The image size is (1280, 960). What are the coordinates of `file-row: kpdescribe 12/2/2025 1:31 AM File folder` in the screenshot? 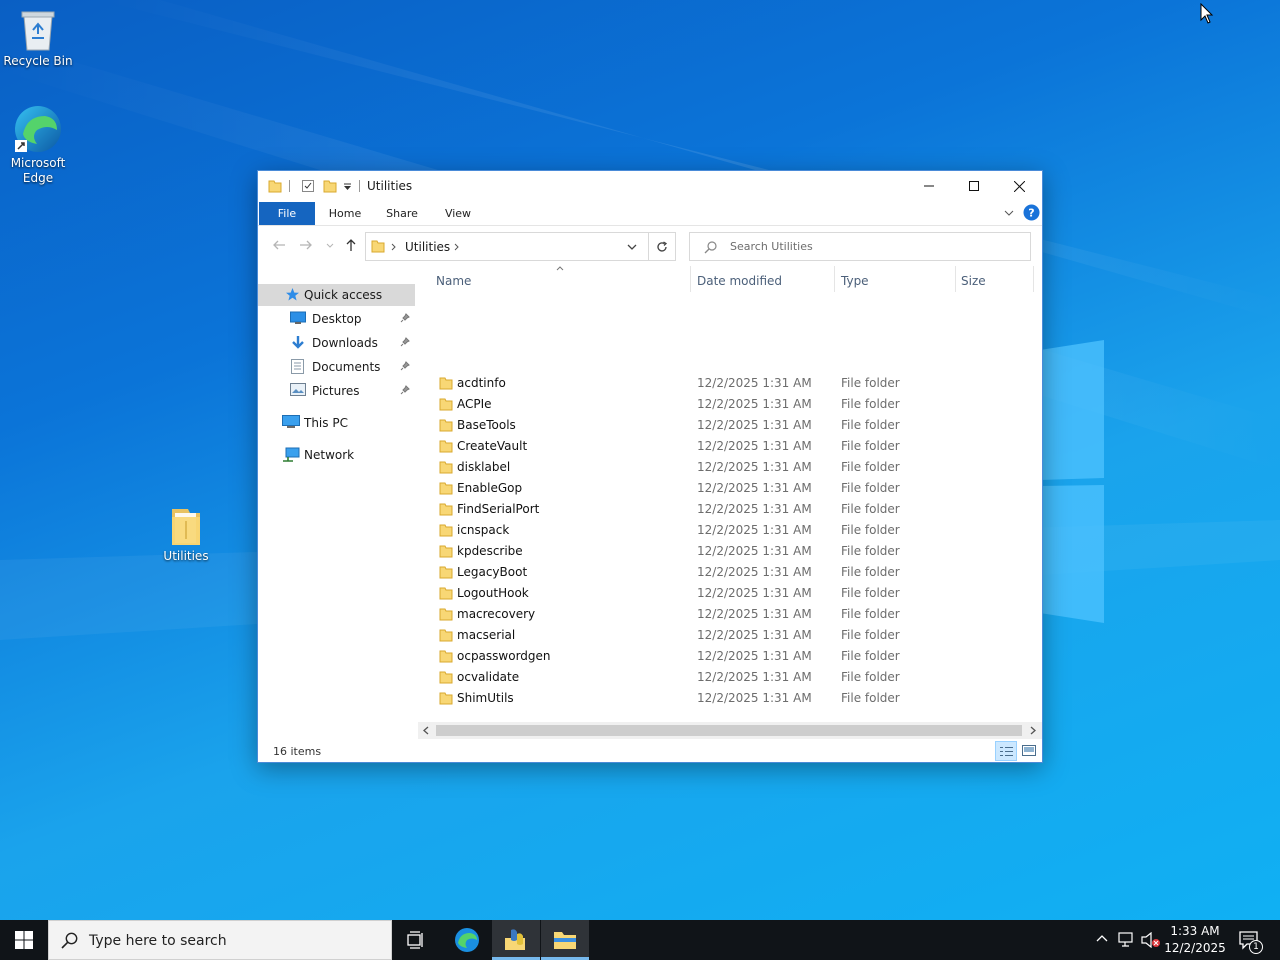 It's located at (728, 551).